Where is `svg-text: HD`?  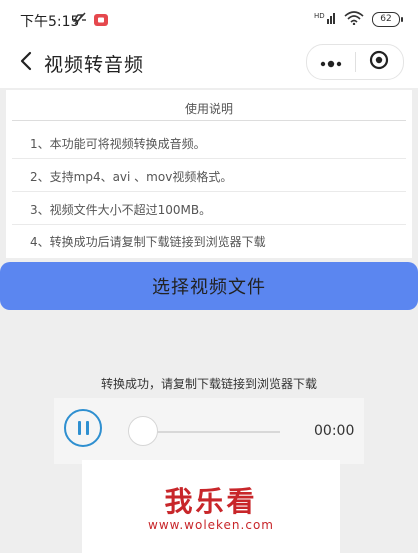
svg-text: HD is located at coordinates (319, 16).